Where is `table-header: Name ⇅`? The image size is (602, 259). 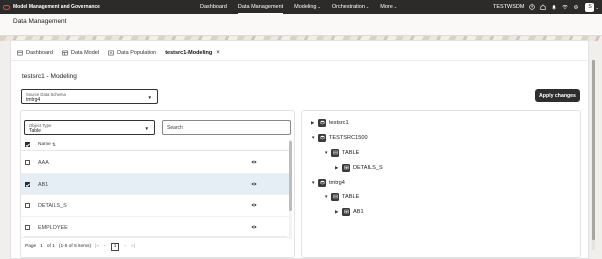 table-header: Name ⇅ is located at coordinates (156, 145).